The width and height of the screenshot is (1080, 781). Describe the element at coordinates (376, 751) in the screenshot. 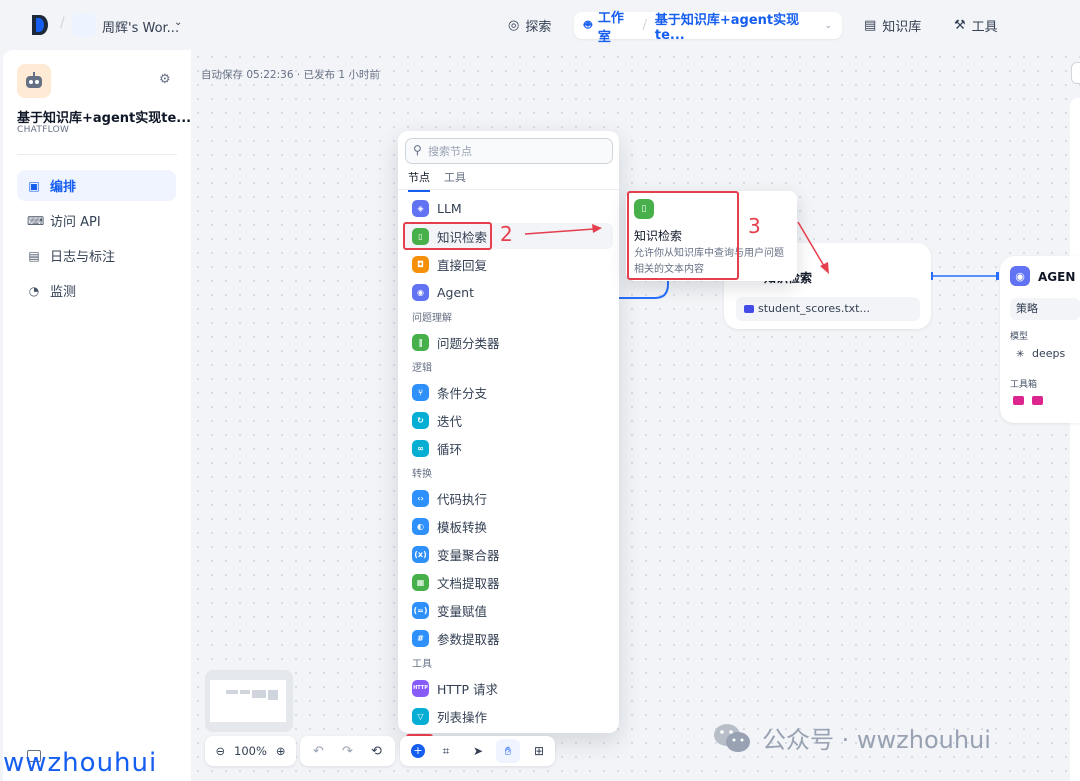

I see `history-icon: ⟲` at that location.